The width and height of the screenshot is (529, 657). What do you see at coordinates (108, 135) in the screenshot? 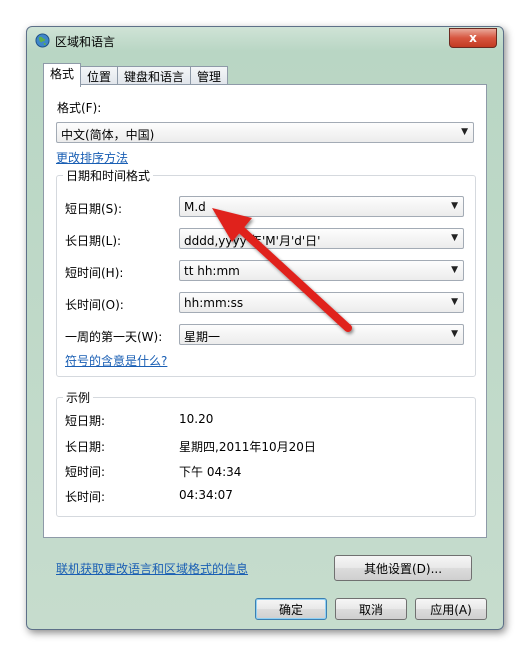
I see `format-select-value: 中文(简体，中国)` at bounding box center [108, 135].